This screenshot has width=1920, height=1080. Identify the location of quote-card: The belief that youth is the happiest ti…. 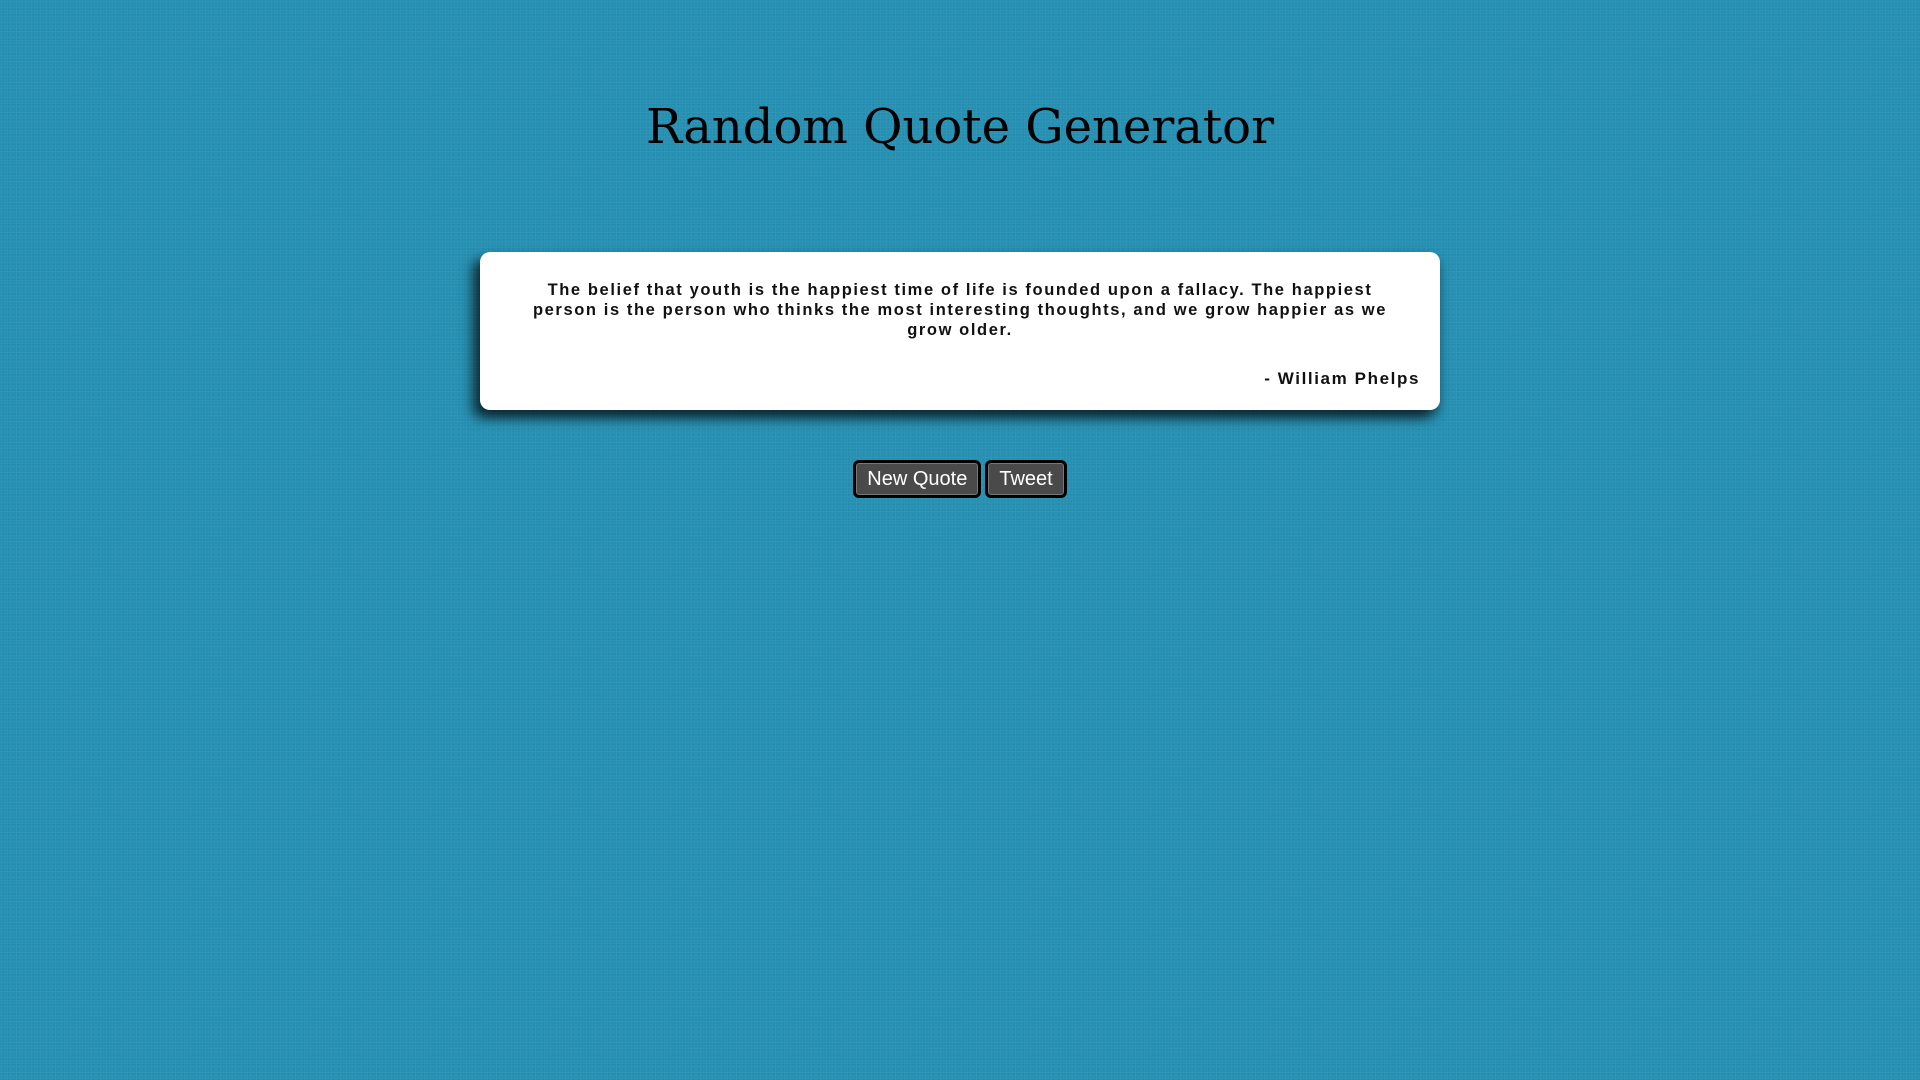
(960, 331).